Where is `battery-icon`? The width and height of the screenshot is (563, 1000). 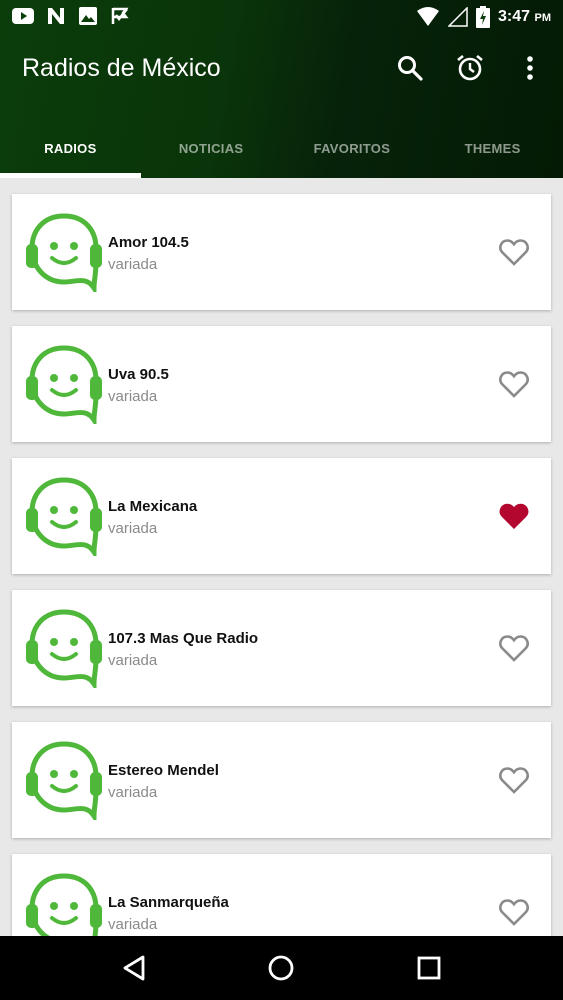
battery-icon is located at coordinates (483, 17).